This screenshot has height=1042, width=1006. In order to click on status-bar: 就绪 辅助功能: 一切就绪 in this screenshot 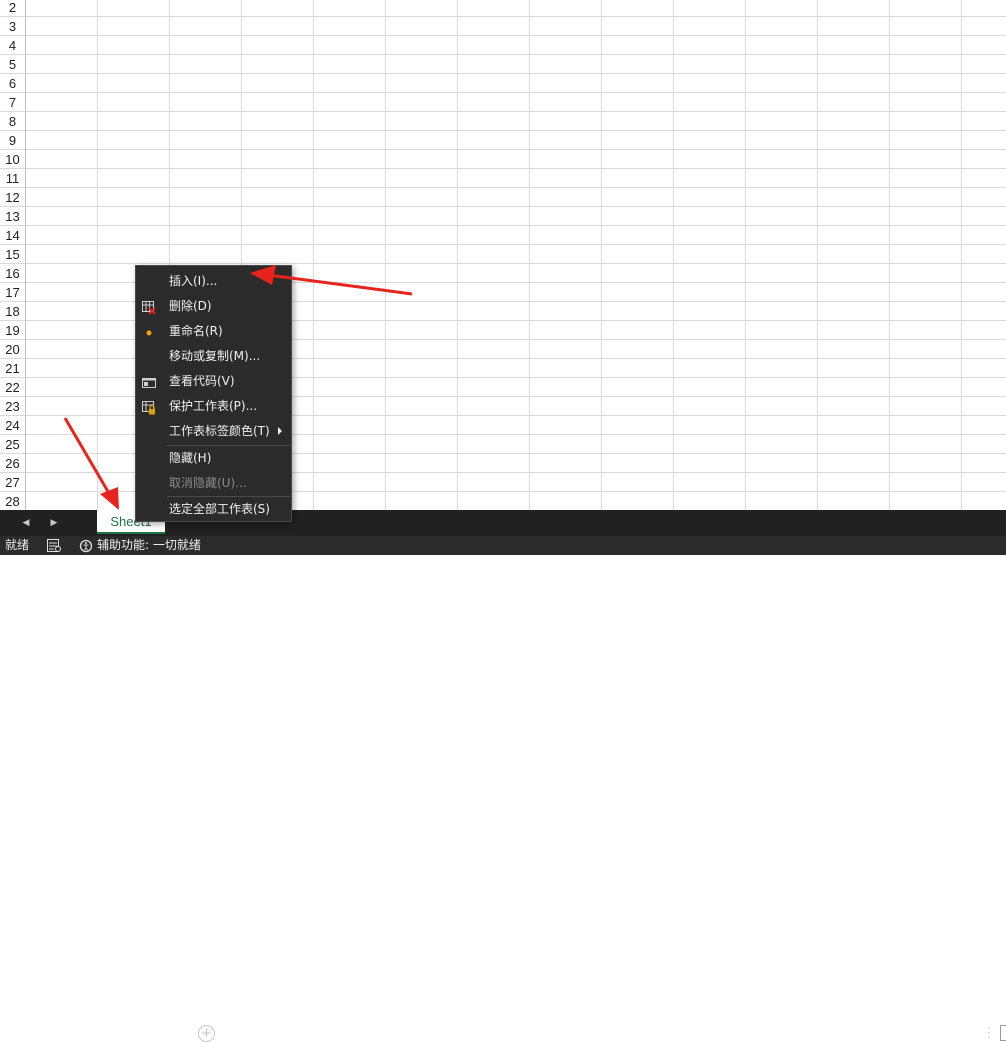, I will do `click(503, 545)`.